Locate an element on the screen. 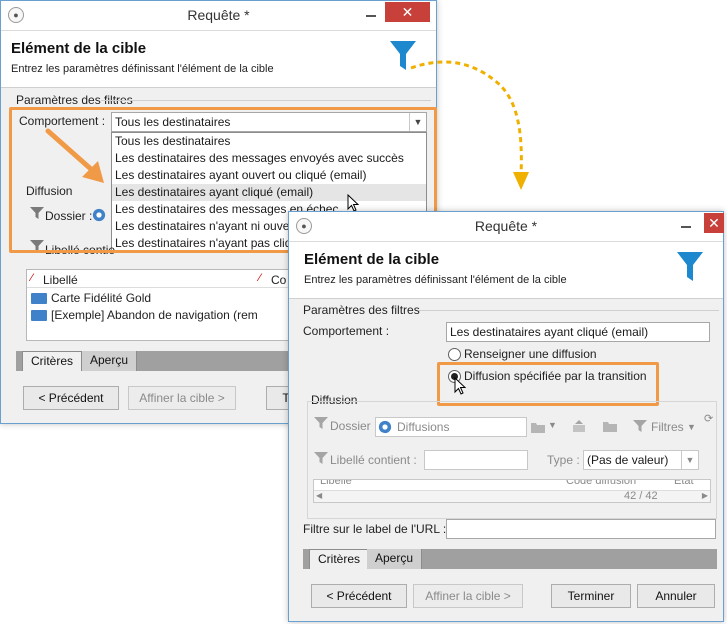  list-header-label: Libellé is located at coordinates (336, 483).